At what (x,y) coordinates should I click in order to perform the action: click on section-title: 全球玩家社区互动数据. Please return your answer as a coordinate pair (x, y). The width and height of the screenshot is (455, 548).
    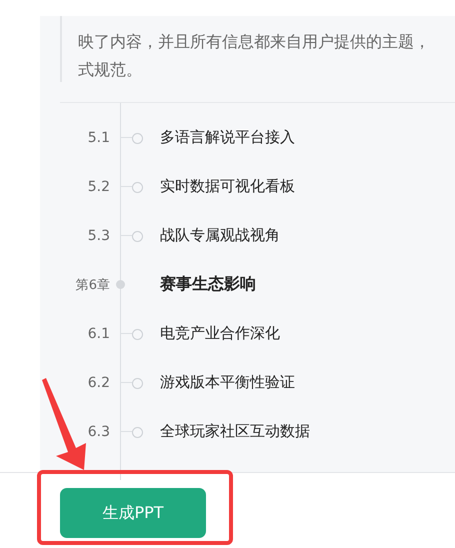
    Looking at the image, I should click on (235, 431).